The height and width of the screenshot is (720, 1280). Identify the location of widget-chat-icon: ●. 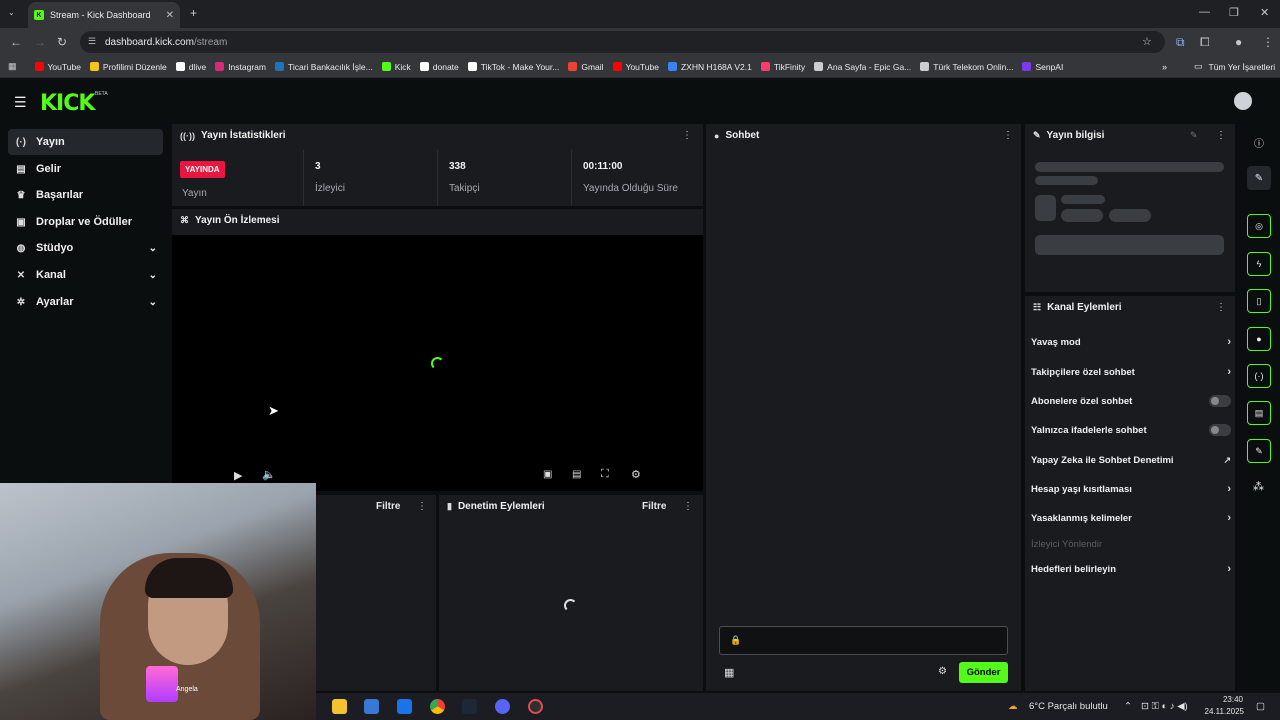
(1259, 339).